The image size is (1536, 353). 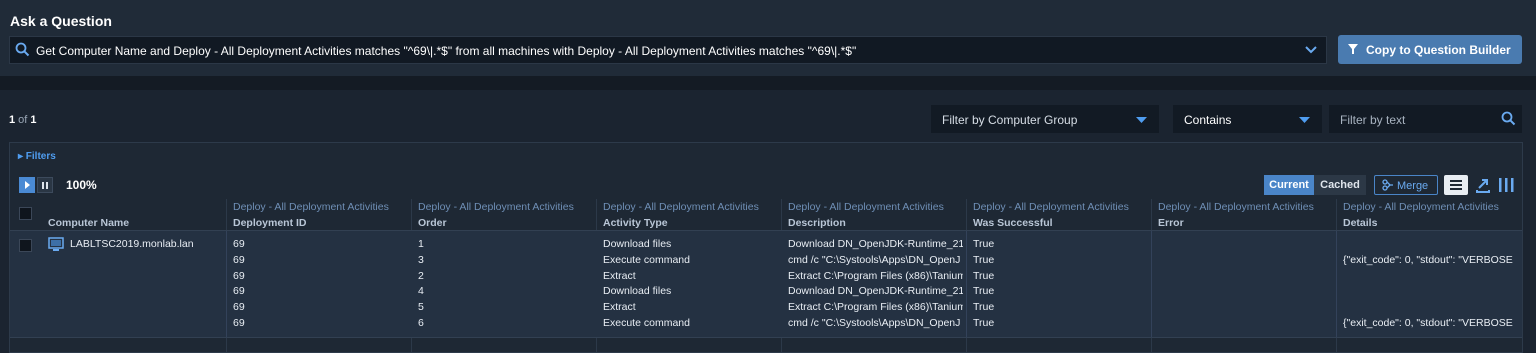 I want to click on current-toggle: Current, so click(x=1289, y=185).